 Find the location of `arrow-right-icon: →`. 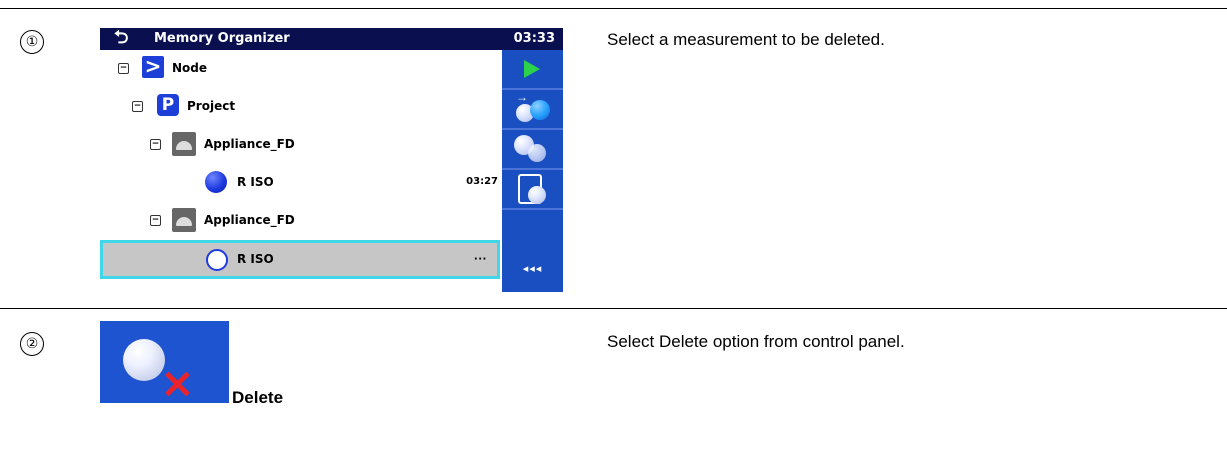

arrow-right-icon: → is located at coordinates (522, 97).